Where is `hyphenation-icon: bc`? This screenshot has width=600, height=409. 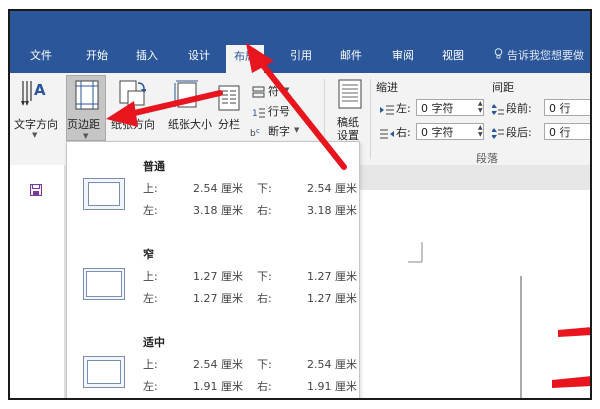 hyphenation-icon: bc is located at coordinates (258, 132).